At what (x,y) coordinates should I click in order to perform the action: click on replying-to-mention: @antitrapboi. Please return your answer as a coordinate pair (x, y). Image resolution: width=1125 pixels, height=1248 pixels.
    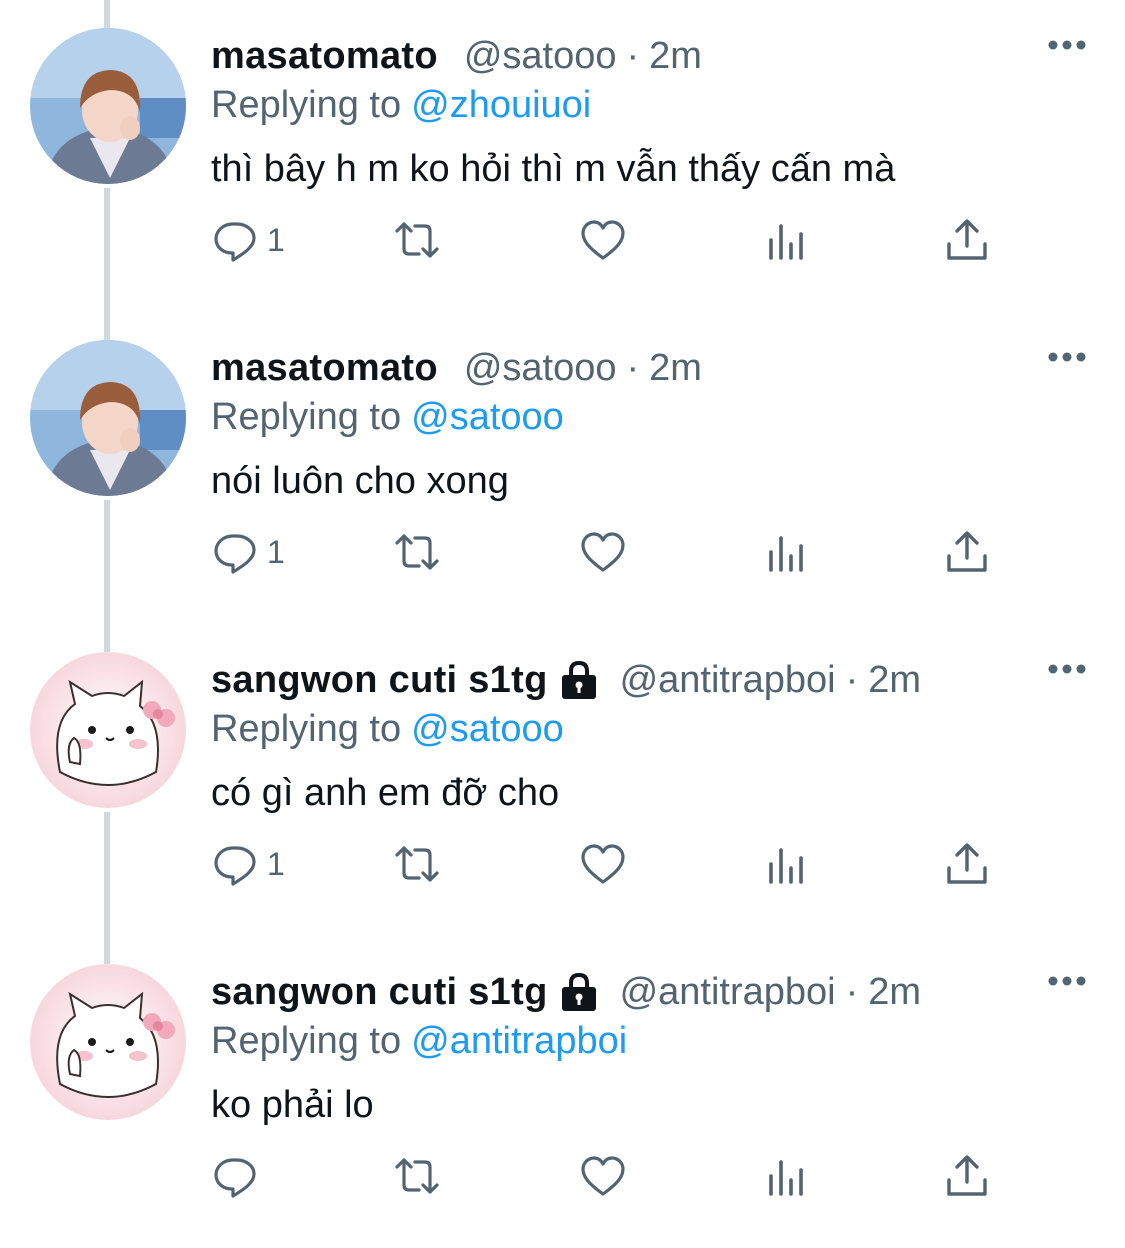
    Looking at the image, I should click on (519, 1041).